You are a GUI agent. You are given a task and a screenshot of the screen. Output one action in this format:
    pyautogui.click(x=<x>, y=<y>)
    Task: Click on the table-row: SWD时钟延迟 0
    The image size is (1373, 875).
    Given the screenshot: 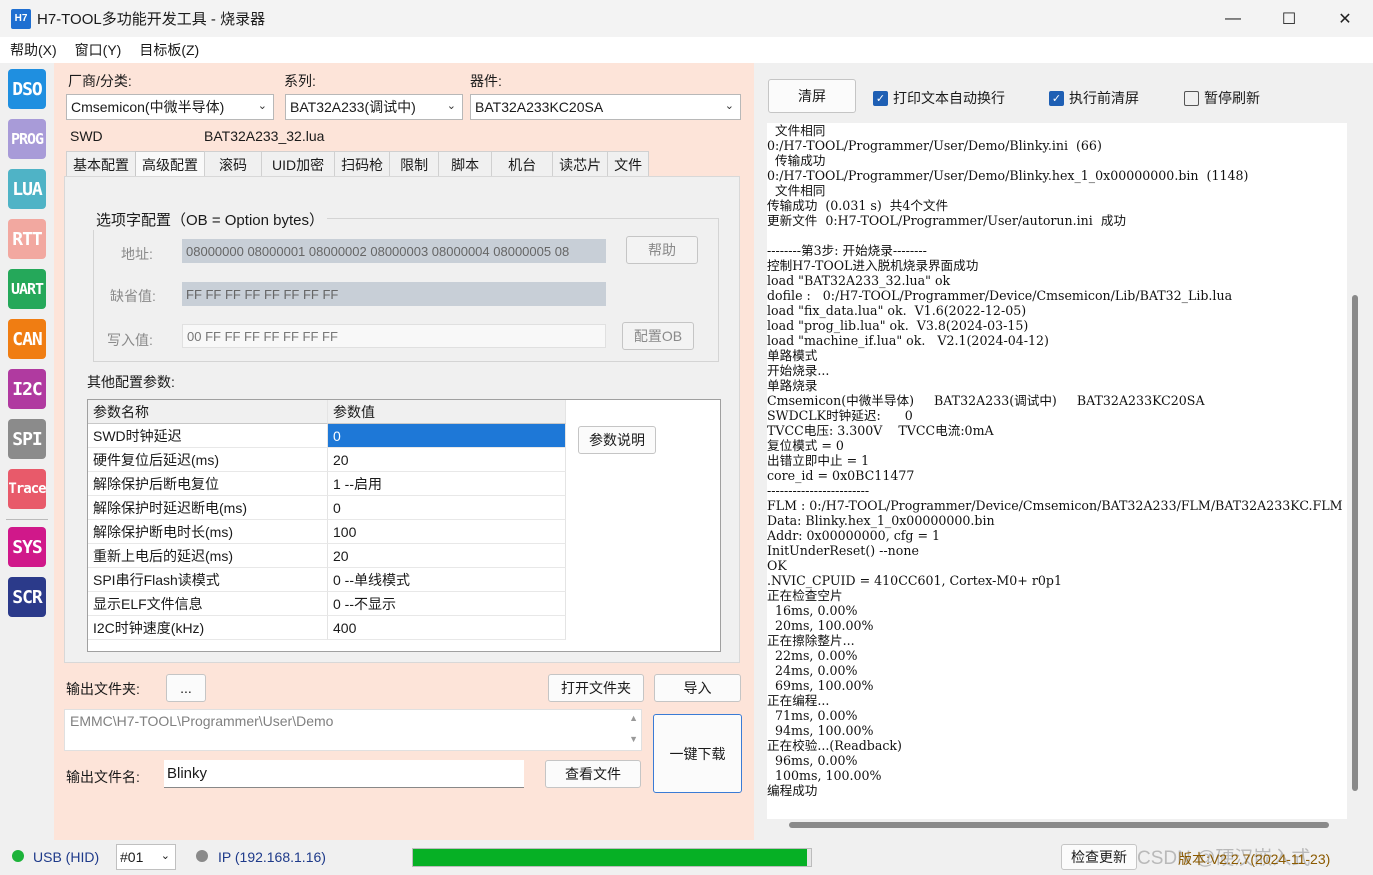 What is the action you would take?
    pyautogui.click(x=327, y=436)
    